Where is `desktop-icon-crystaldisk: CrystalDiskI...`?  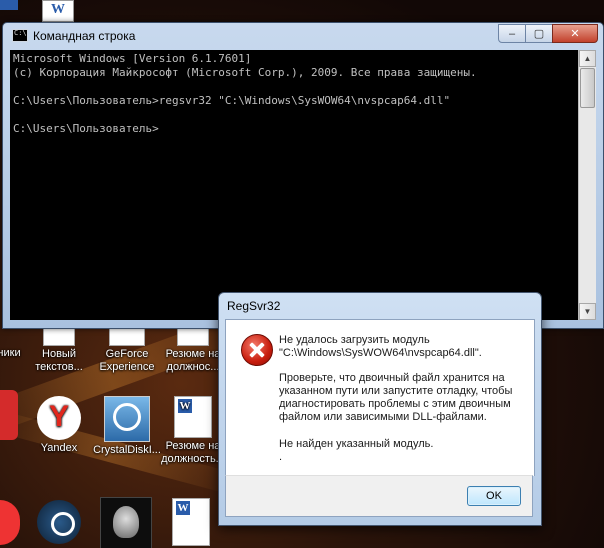 desktop-icon-crystaldisk: CrystalDiskI... is located at coordinates (127, 426).